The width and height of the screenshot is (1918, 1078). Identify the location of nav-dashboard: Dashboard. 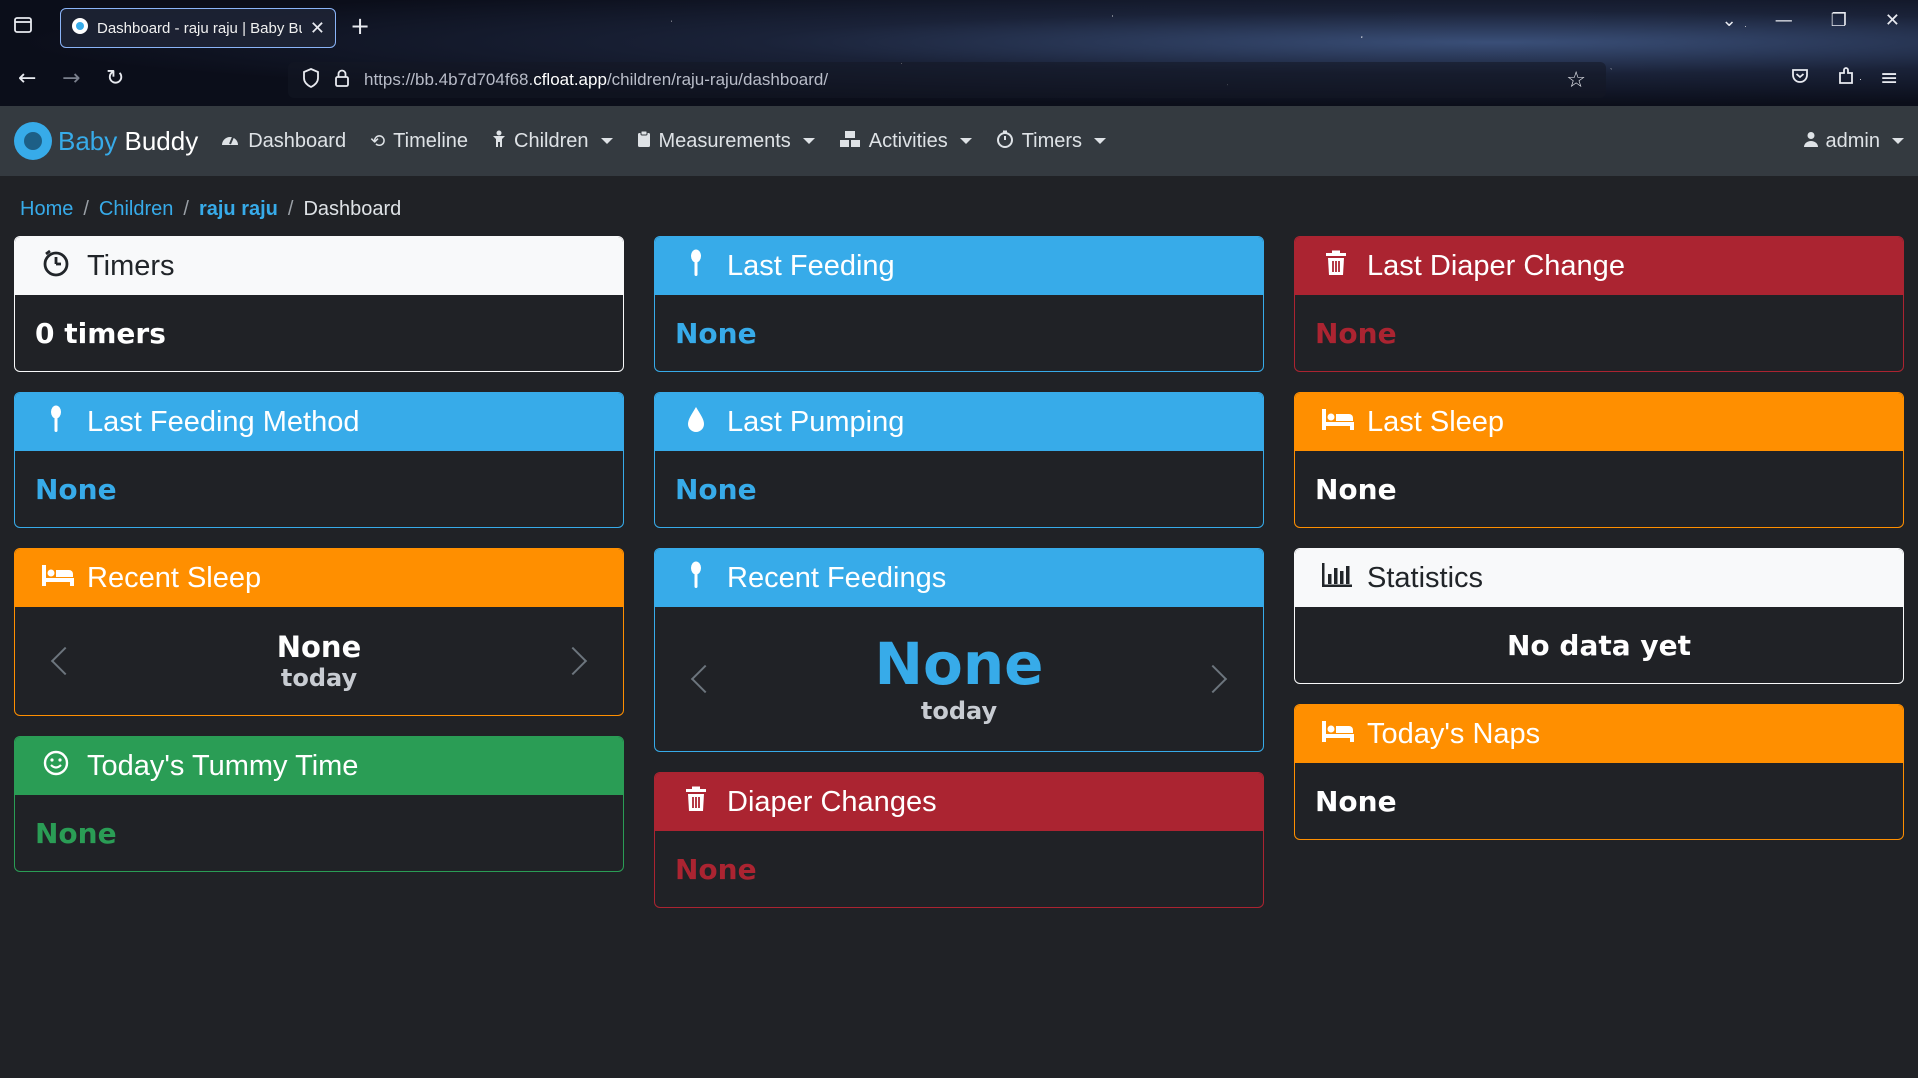
(283, 141).